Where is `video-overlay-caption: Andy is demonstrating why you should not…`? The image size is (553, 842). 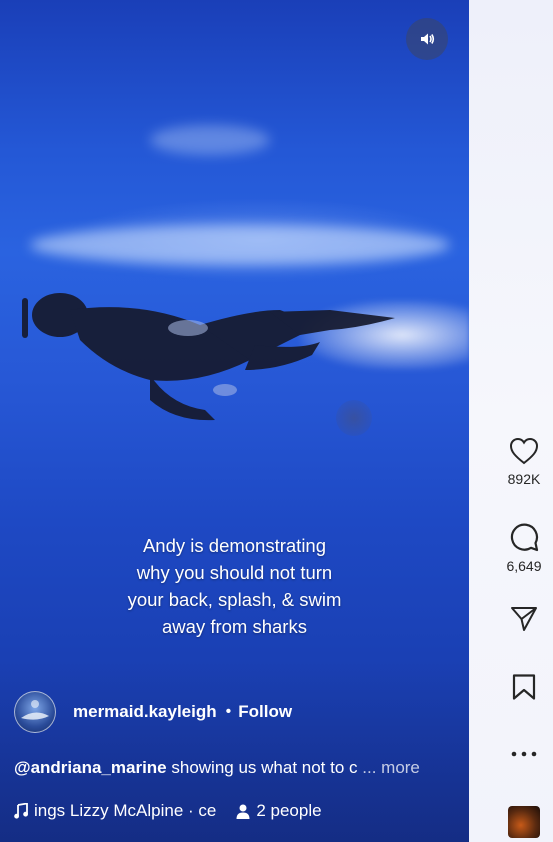 video-overlay-caption: Andy is demonstrating why you should not… is located at coordinates (234, 586).